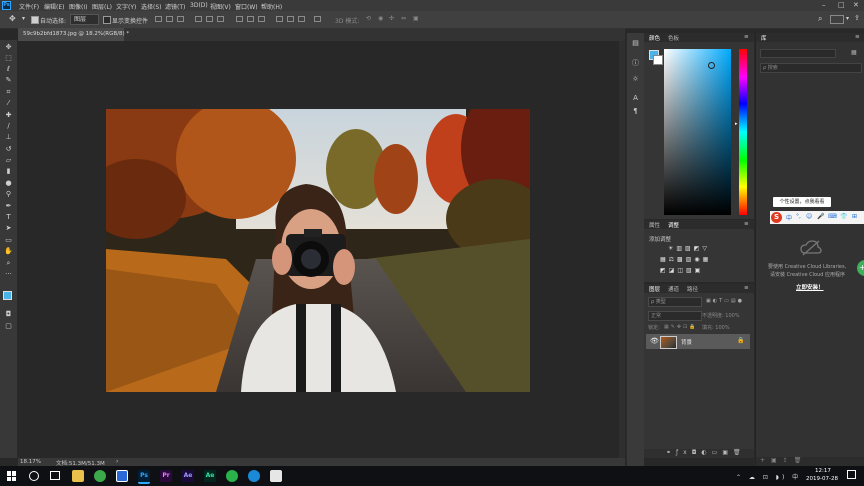 The height and width of the screenshot is (486, 864). Describe the element at coordinates (673, 289) in the screenshot. I see `tab-channels: 通道` at that location.